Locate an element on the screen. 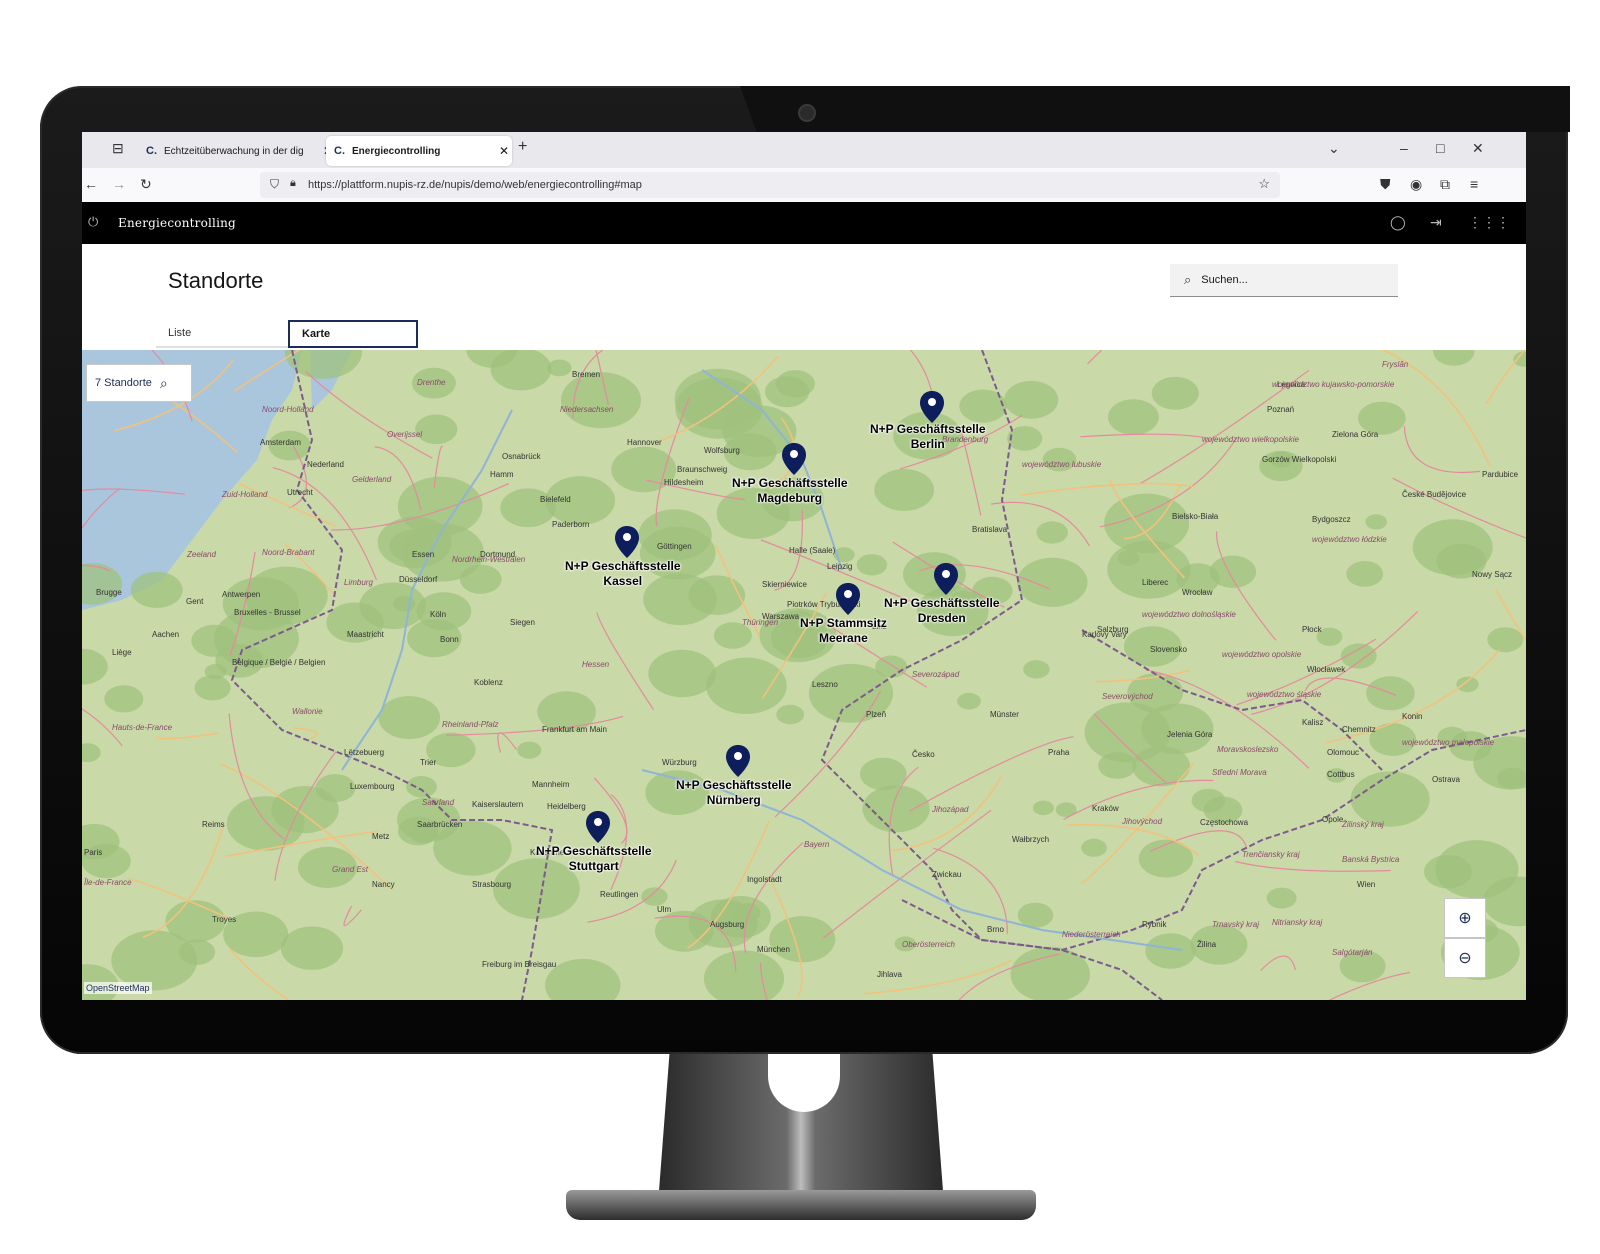 The width and height of the screenshot is (1600, 1254). map-region-label: Fryslân is located at coordinates (1395, 364).